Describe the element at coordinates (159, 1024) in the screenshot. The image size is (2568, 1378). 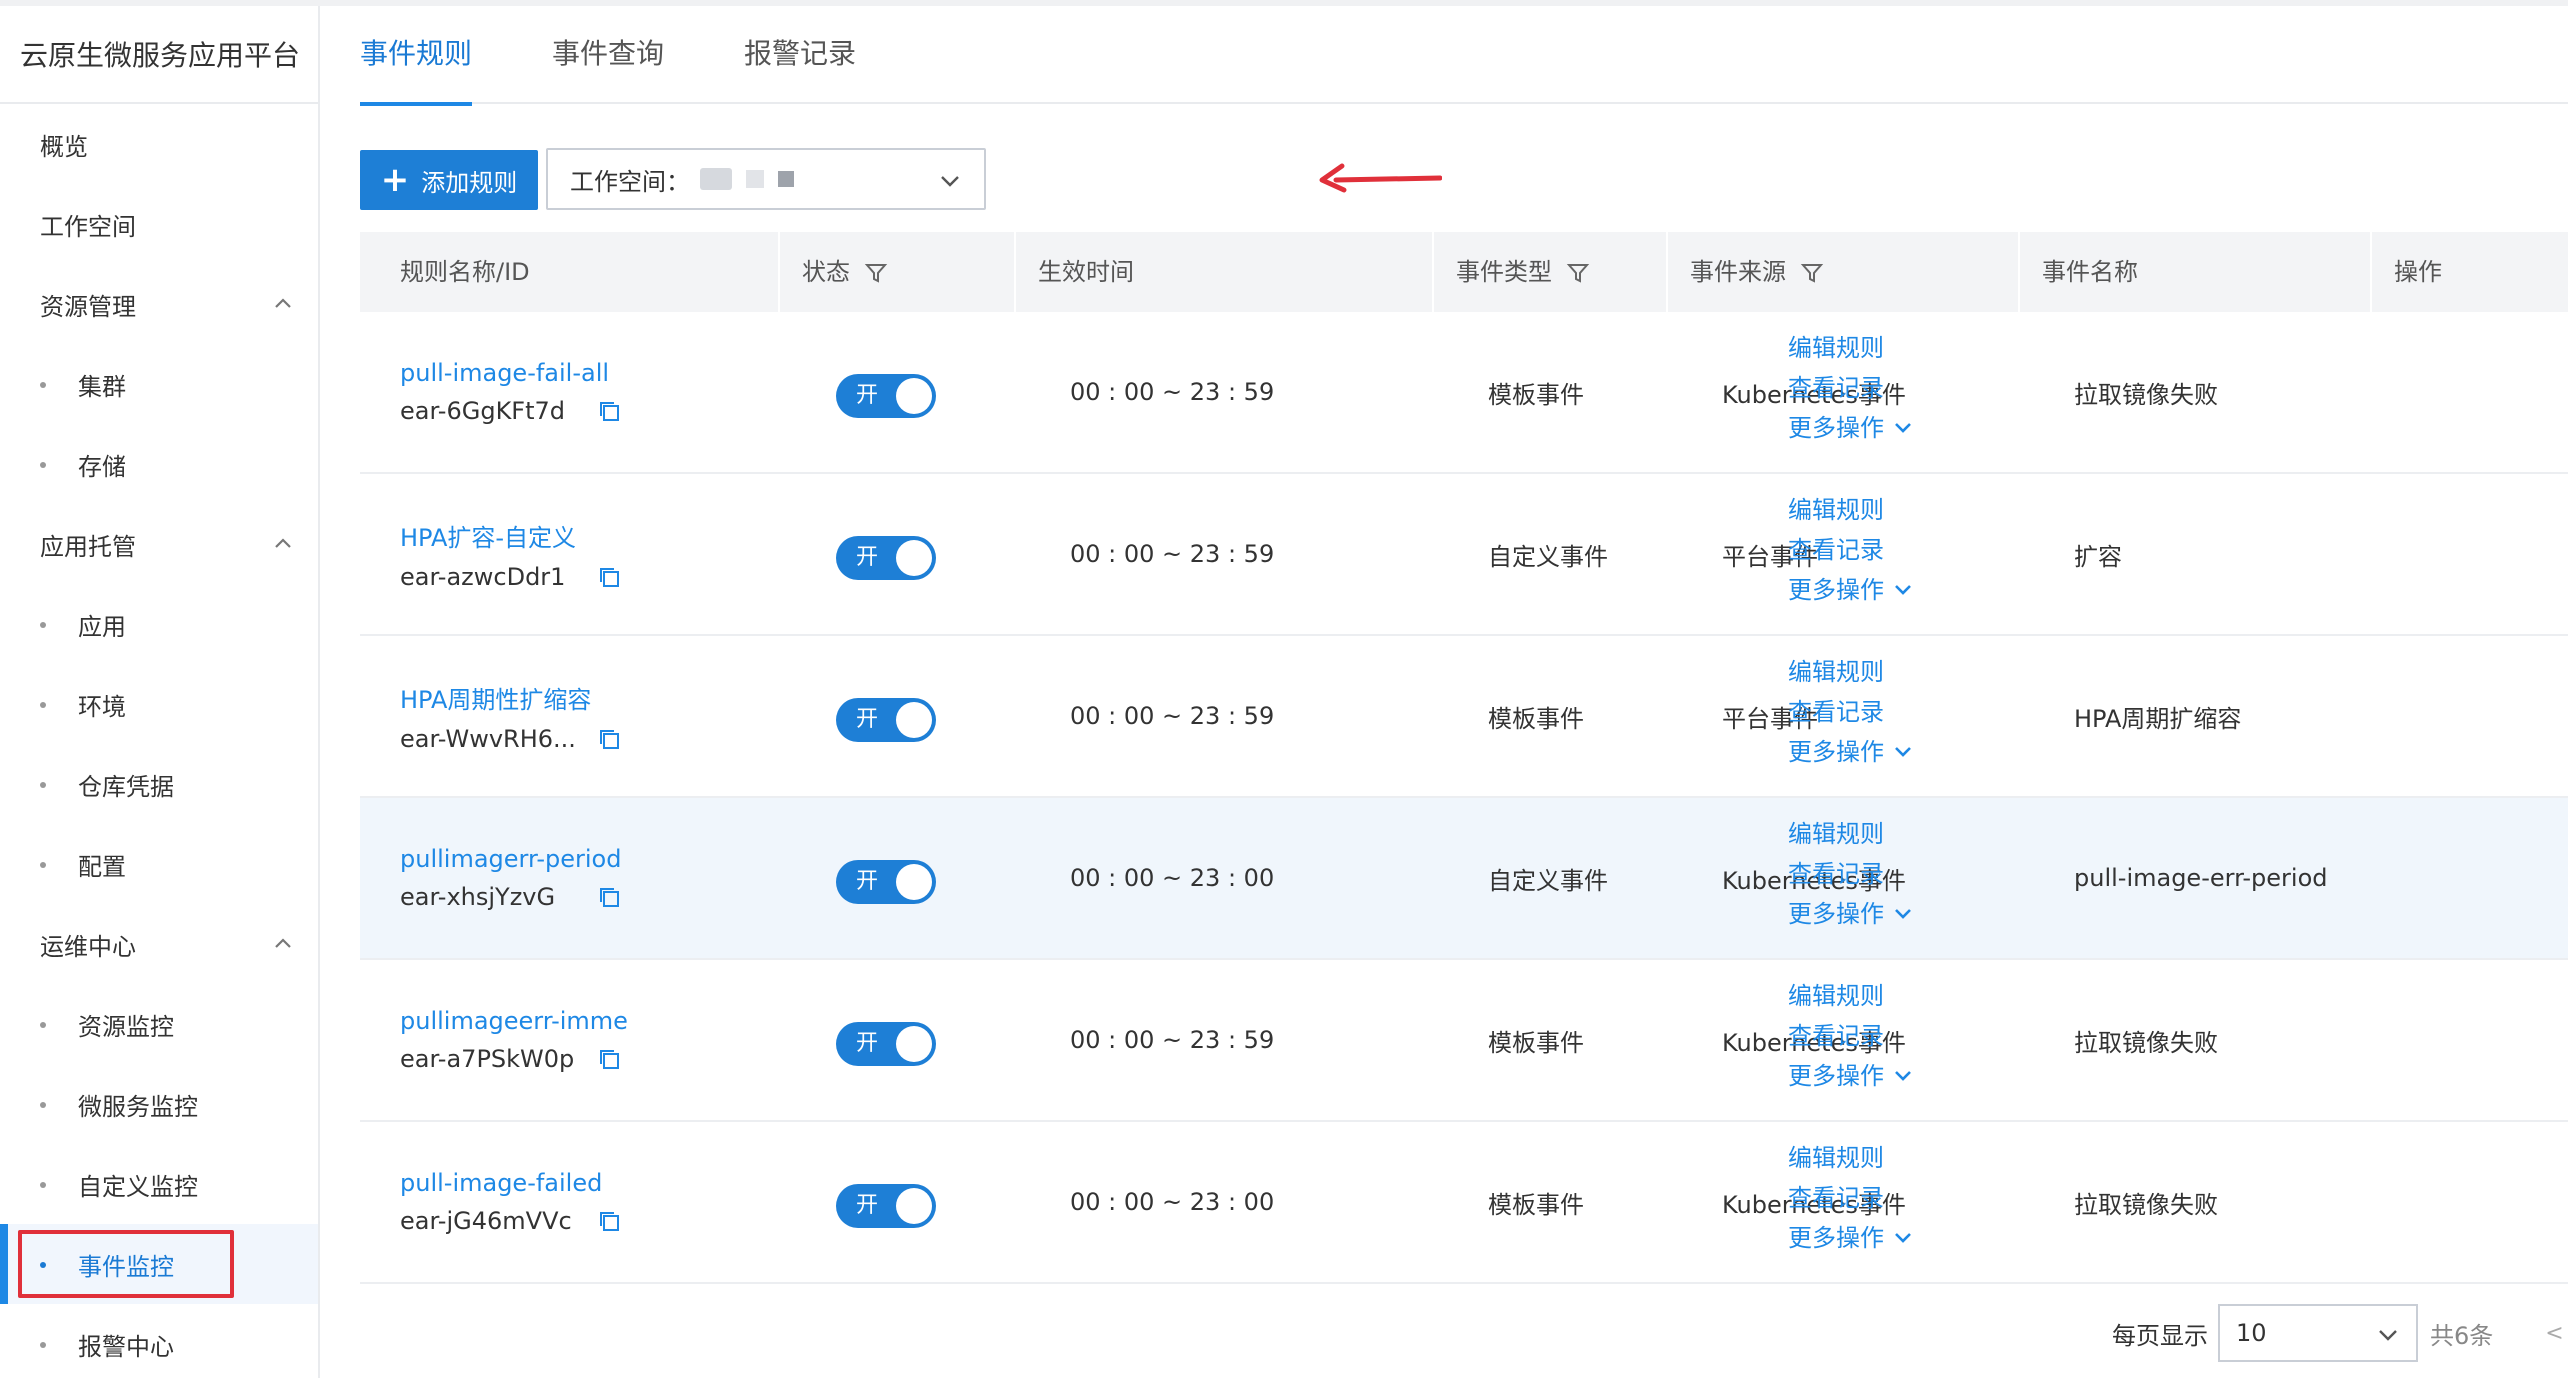
I see `sidebar-item-resource-monitor: 资源监控` at that location.